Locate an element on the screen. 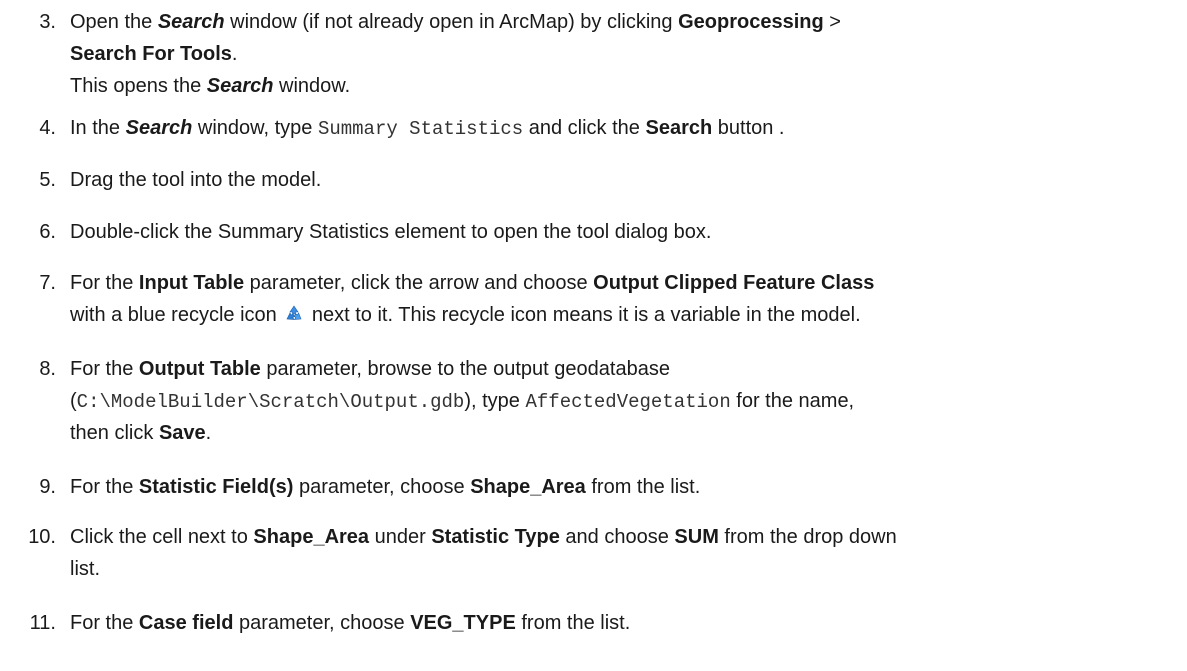 This screenshot has height=671, width=1187. text-run: This opens the is located at coordinates (138, 86).